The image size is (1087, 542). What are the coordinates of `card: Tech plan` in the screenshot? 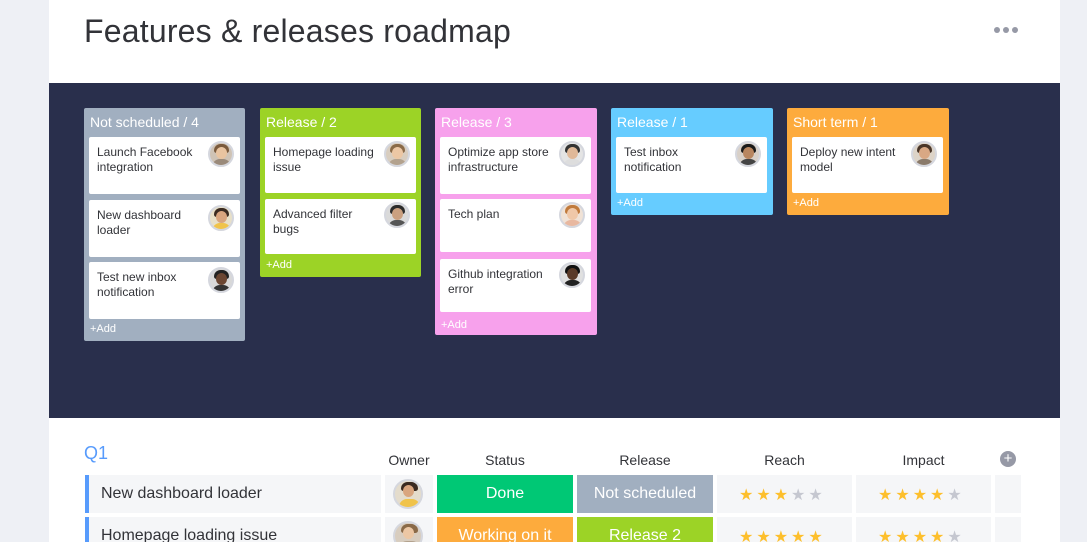 It's located at (515, 225).